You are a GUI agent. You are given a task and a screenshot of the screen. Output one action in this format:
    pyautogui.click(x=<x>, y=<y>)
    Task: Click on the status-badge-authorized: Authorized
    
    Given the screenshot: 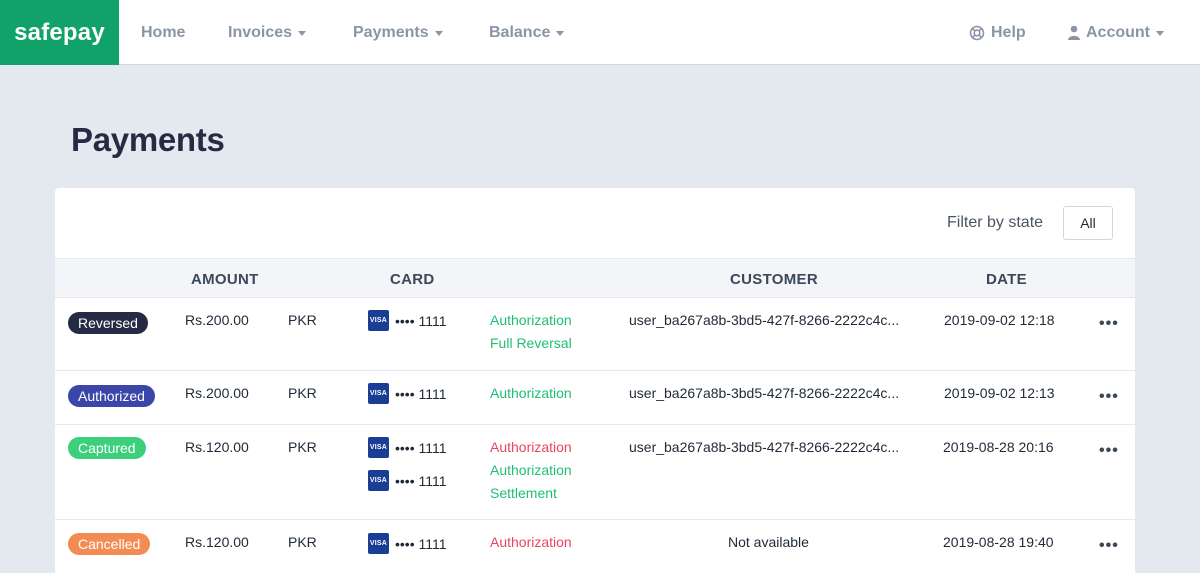 What is the action you would take?
    pyautogui.click(x=111, y=396)
    